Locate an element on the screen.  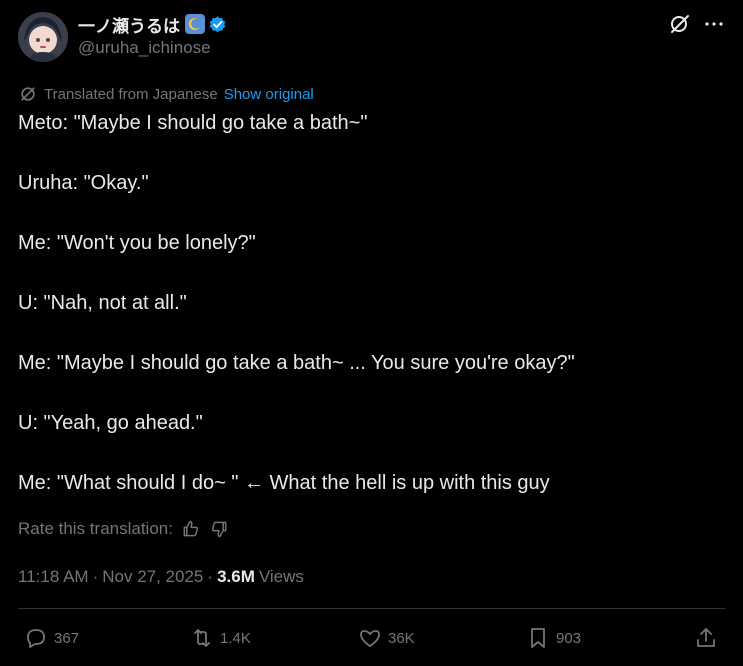
share-icon is located at coordinates (706, 637).